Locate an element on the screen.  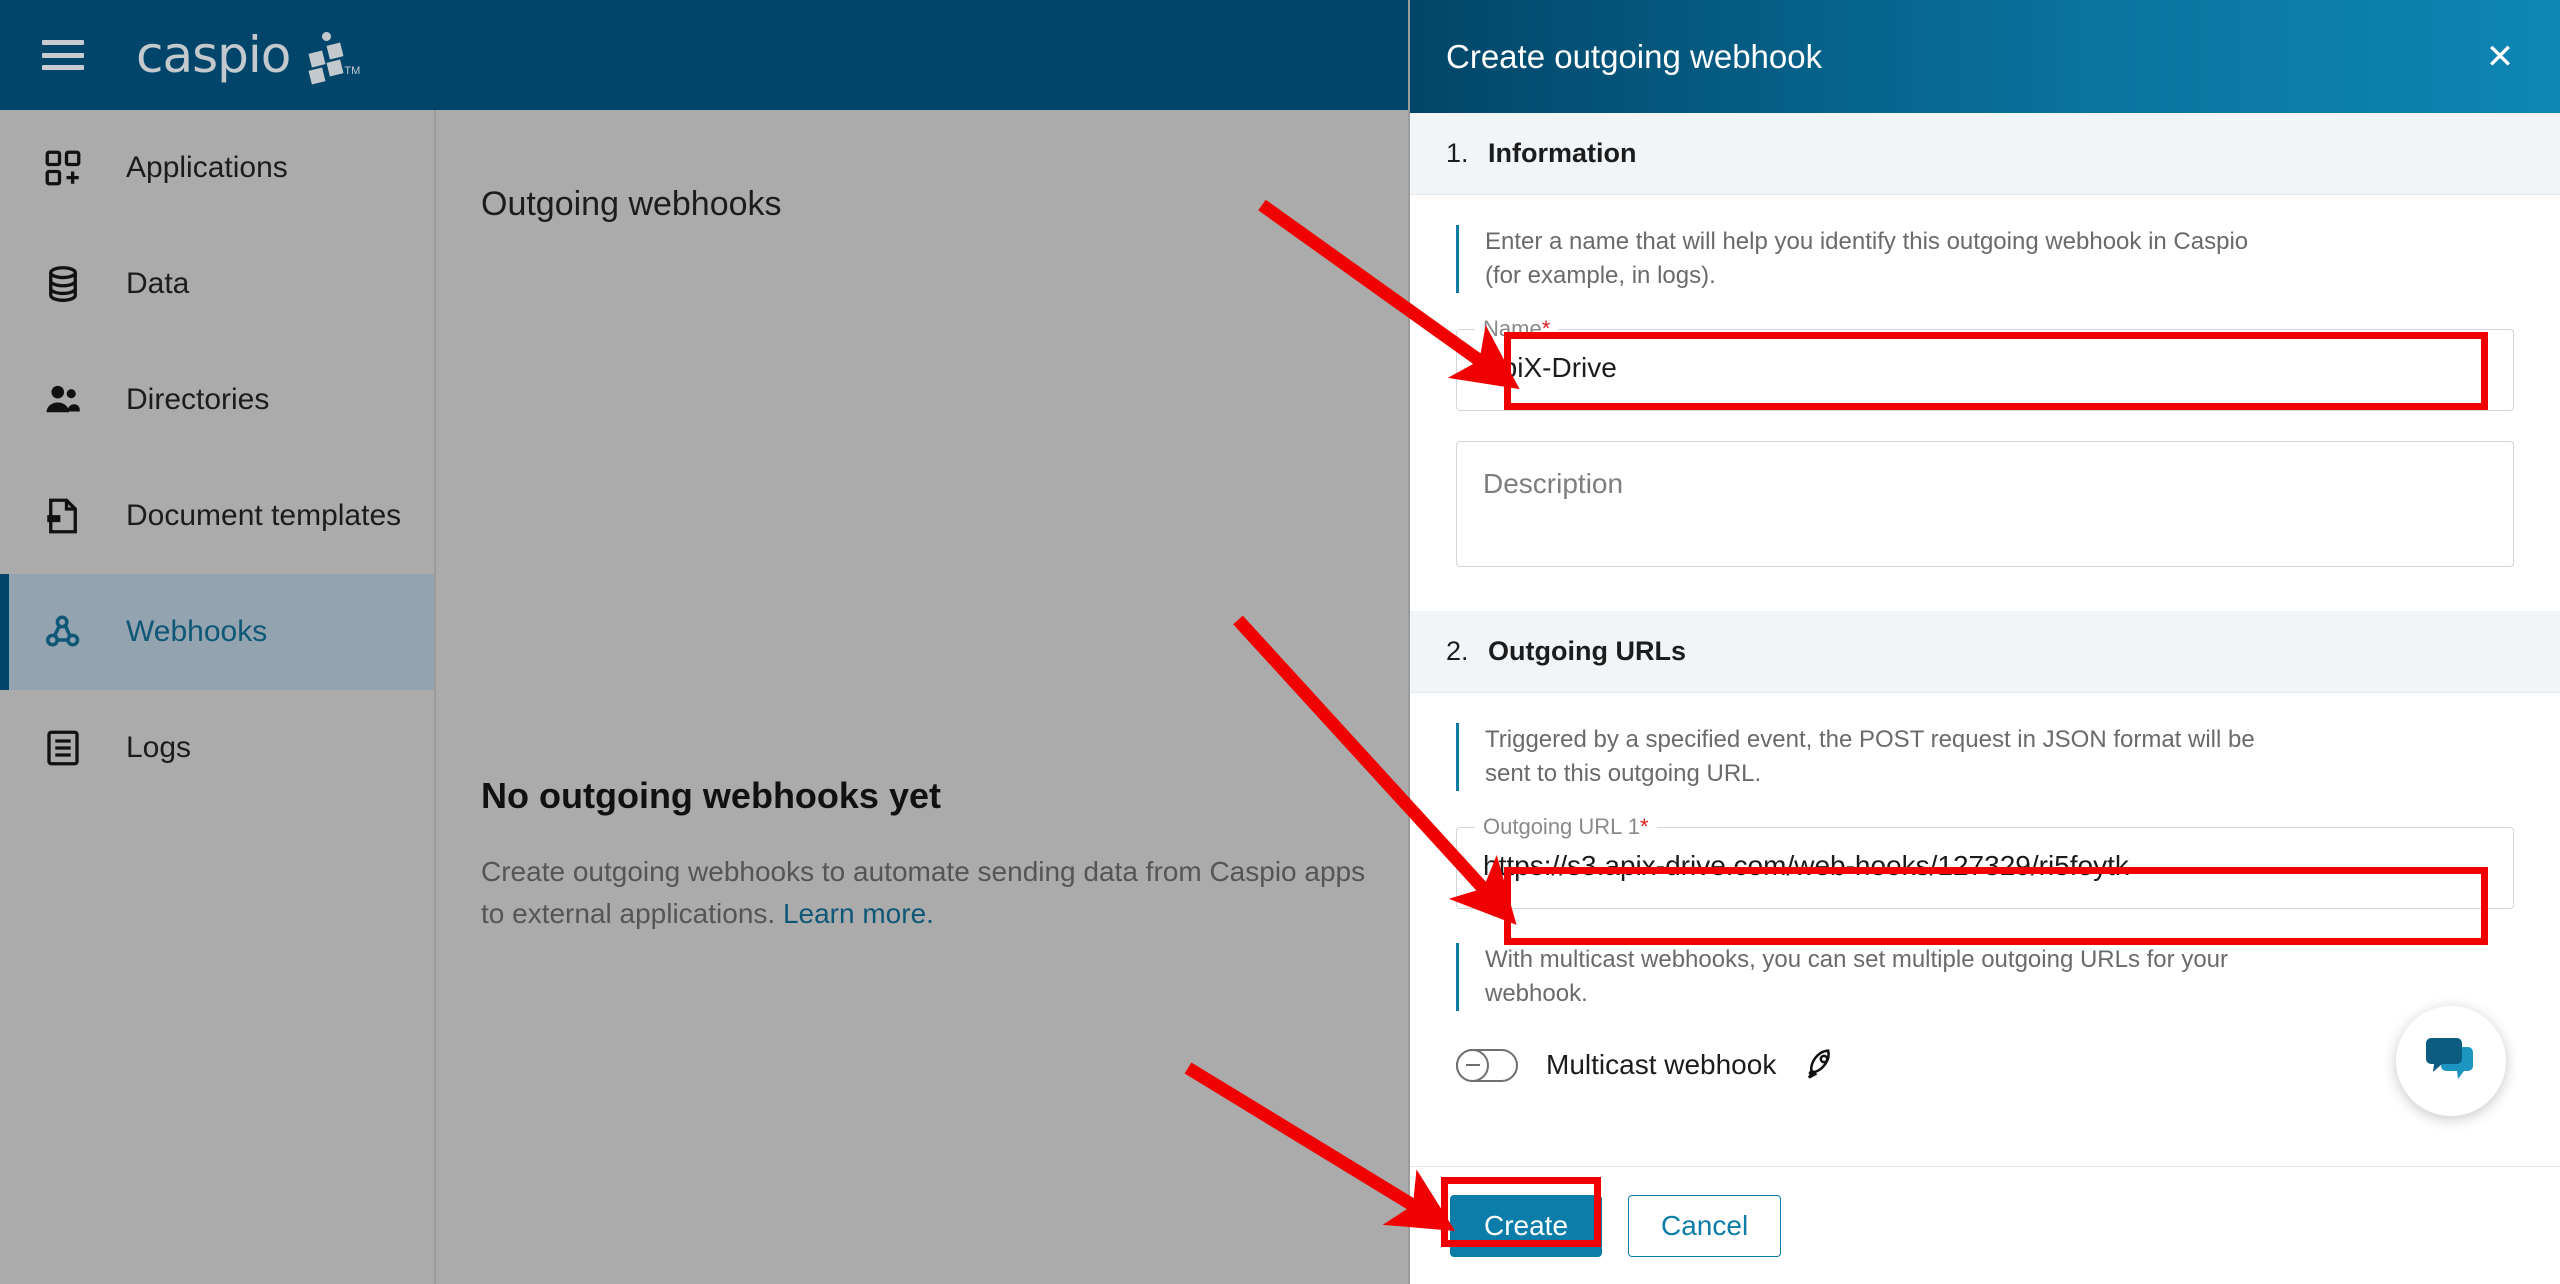
outgoing-url-label-text: Outgoing URL 1 is located at coordinates (1561, 827).